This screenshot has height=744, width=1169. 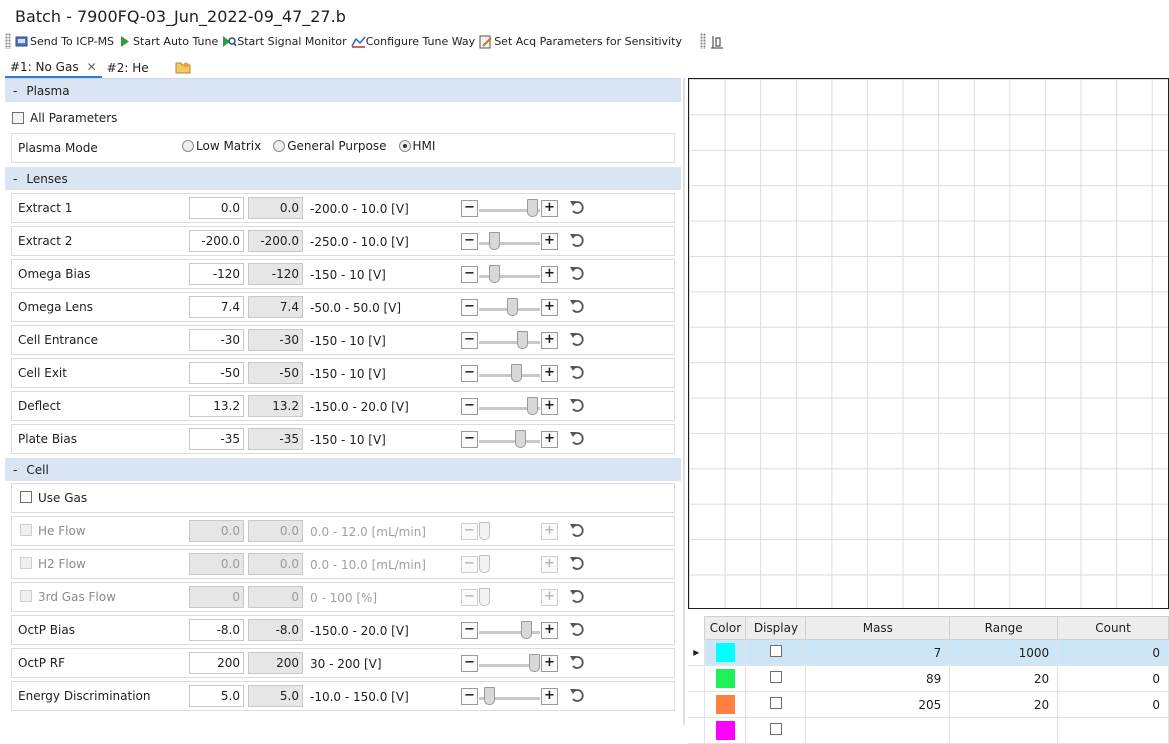 What do you see at coordinates (878, 704) in the screenshot?
I see `mass-cell: 205` at bounding box center [878, 704].